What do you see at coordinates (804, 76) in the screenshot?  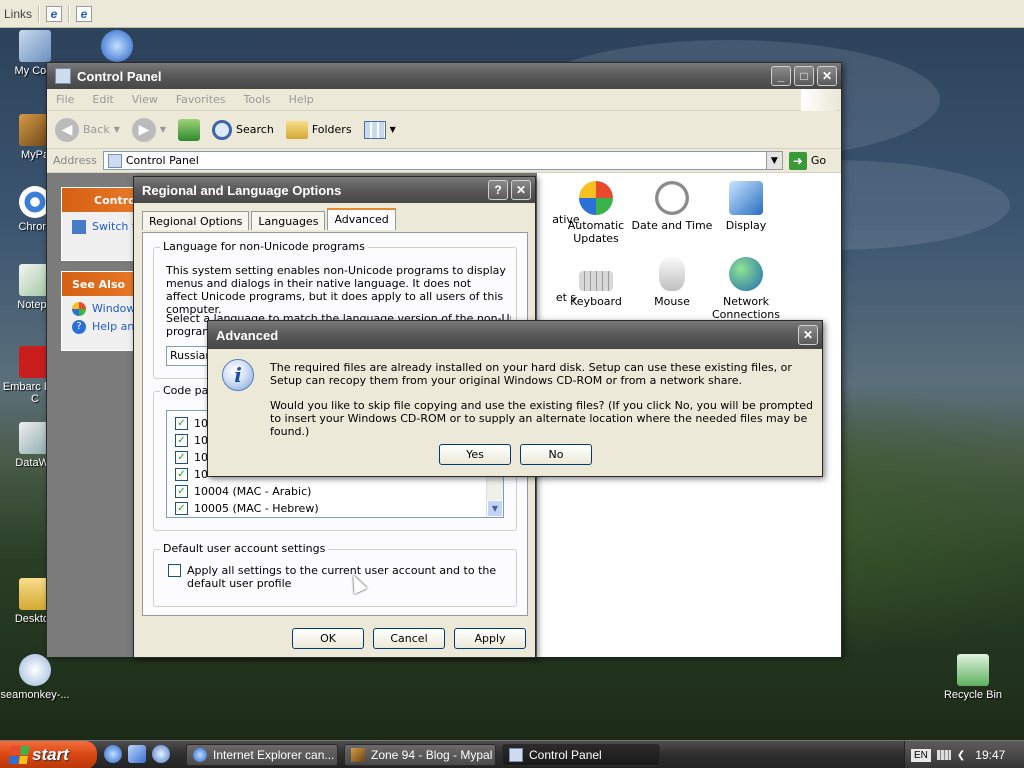 I see `maximize-button: □` at bounding box center [804, 76].